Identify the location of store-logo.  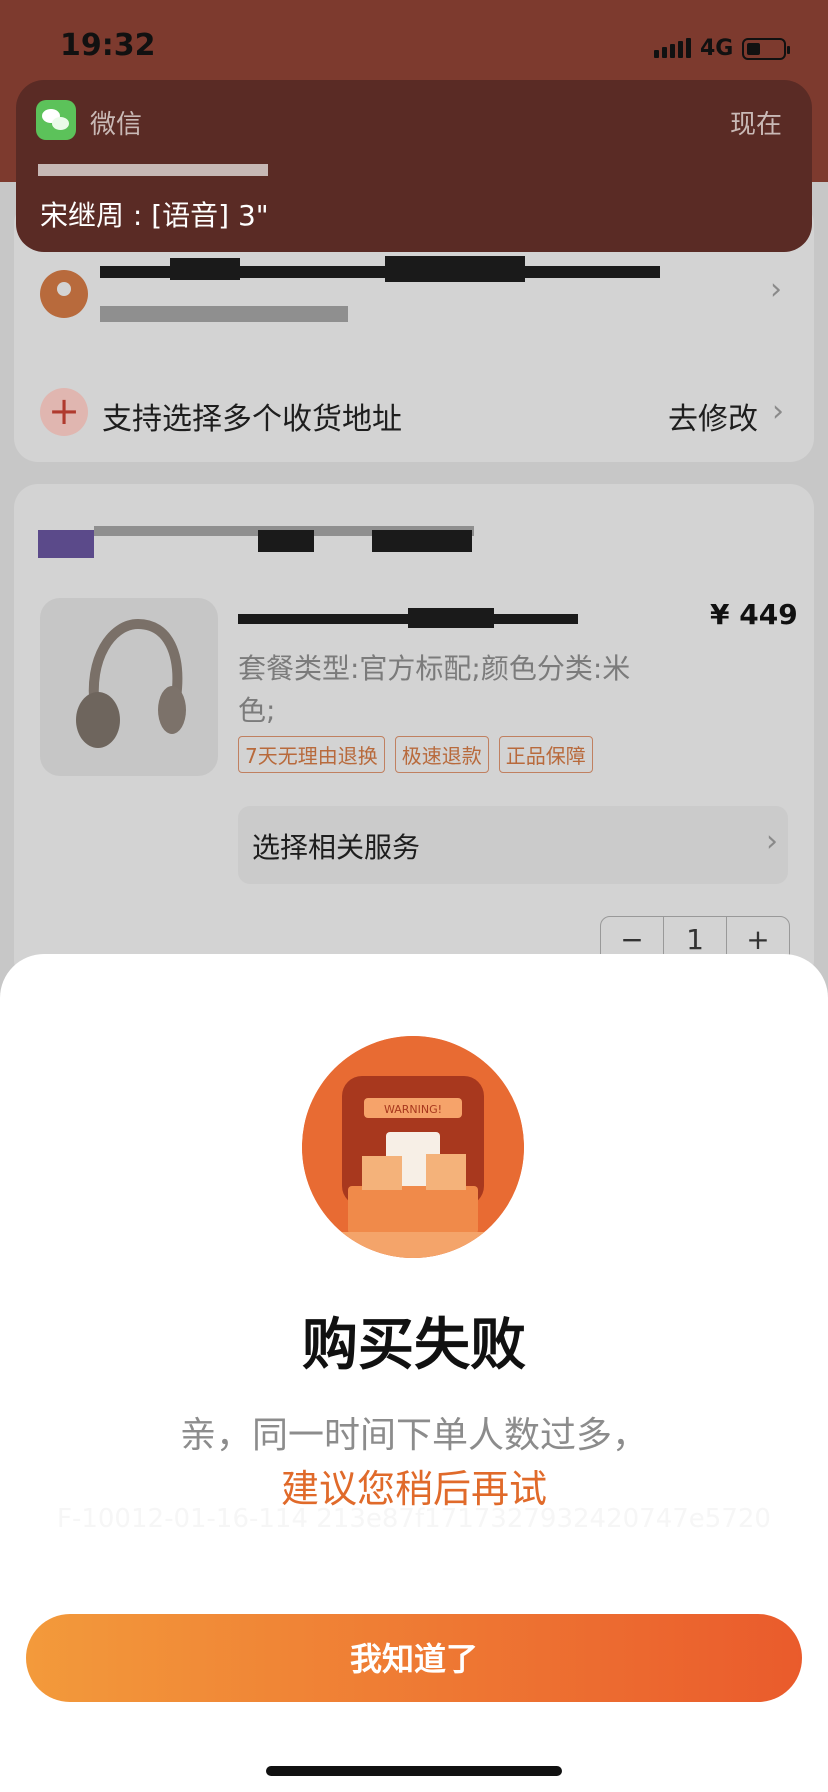
(66, 544).